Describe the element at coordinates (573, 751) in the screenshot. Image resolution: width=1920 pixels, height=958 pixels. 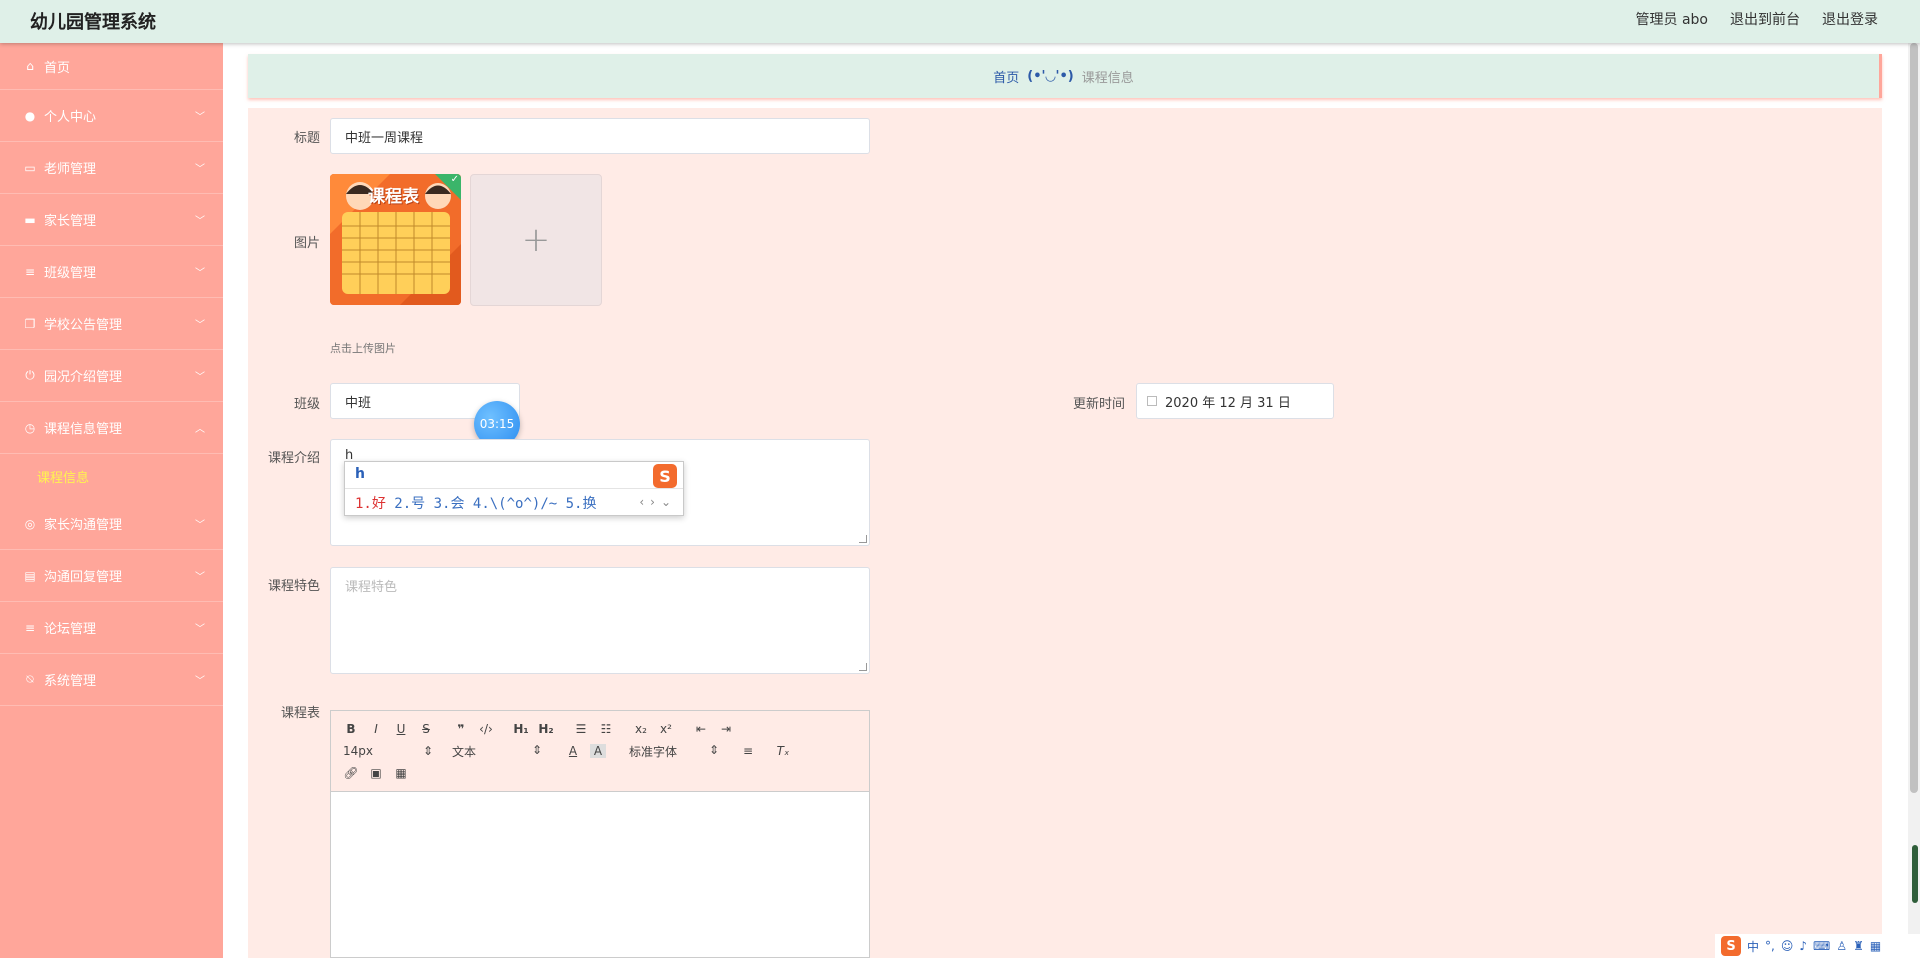
I see `text-color-icon: A` at that location.